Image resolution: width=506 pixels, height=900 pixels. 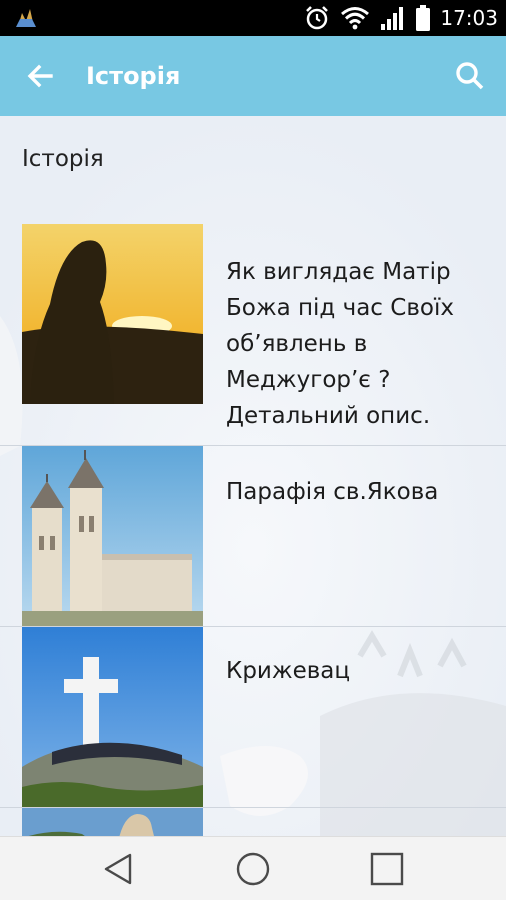 I want to click on navigation-bar, so click(x=253, y=868).